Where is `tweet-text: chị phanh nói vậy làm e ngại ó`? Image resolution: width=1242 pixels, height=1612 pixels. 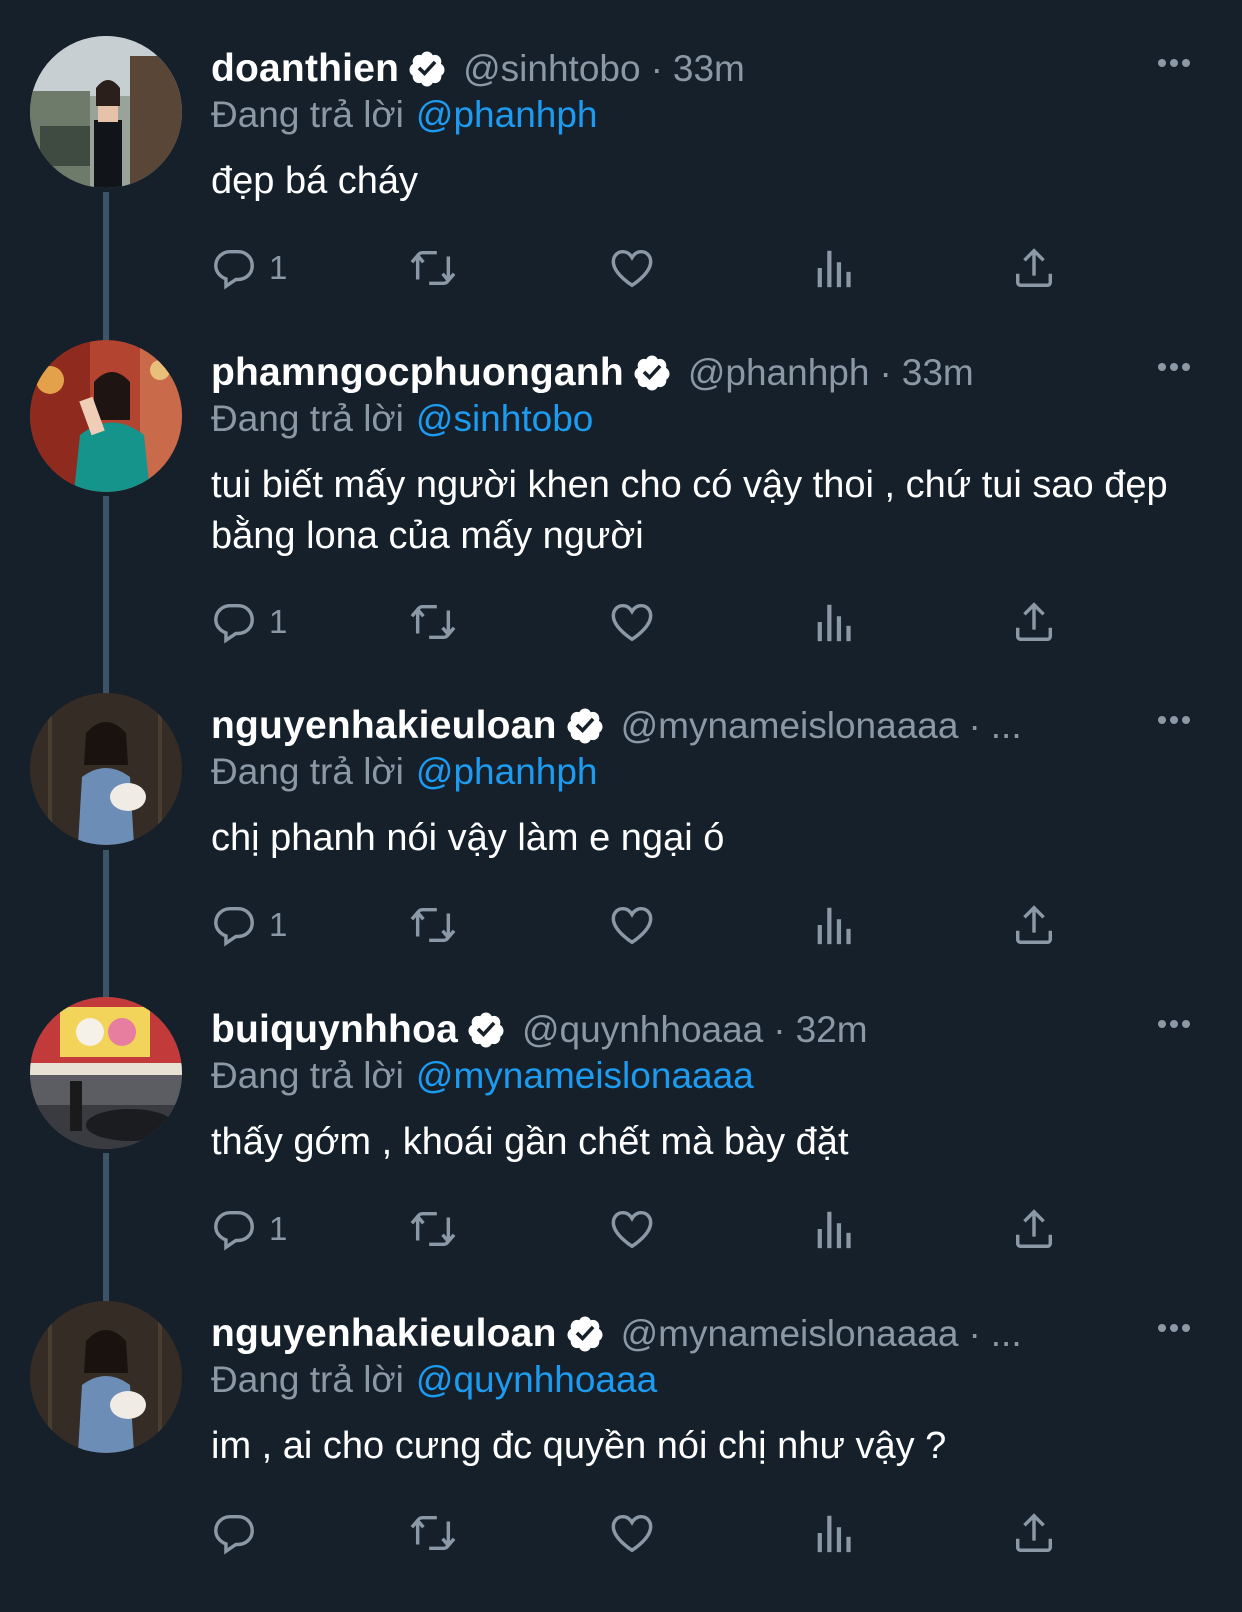
tweet-text: chị phanh nói vậy làm e ngại ó is located at coordinates (468, 838).